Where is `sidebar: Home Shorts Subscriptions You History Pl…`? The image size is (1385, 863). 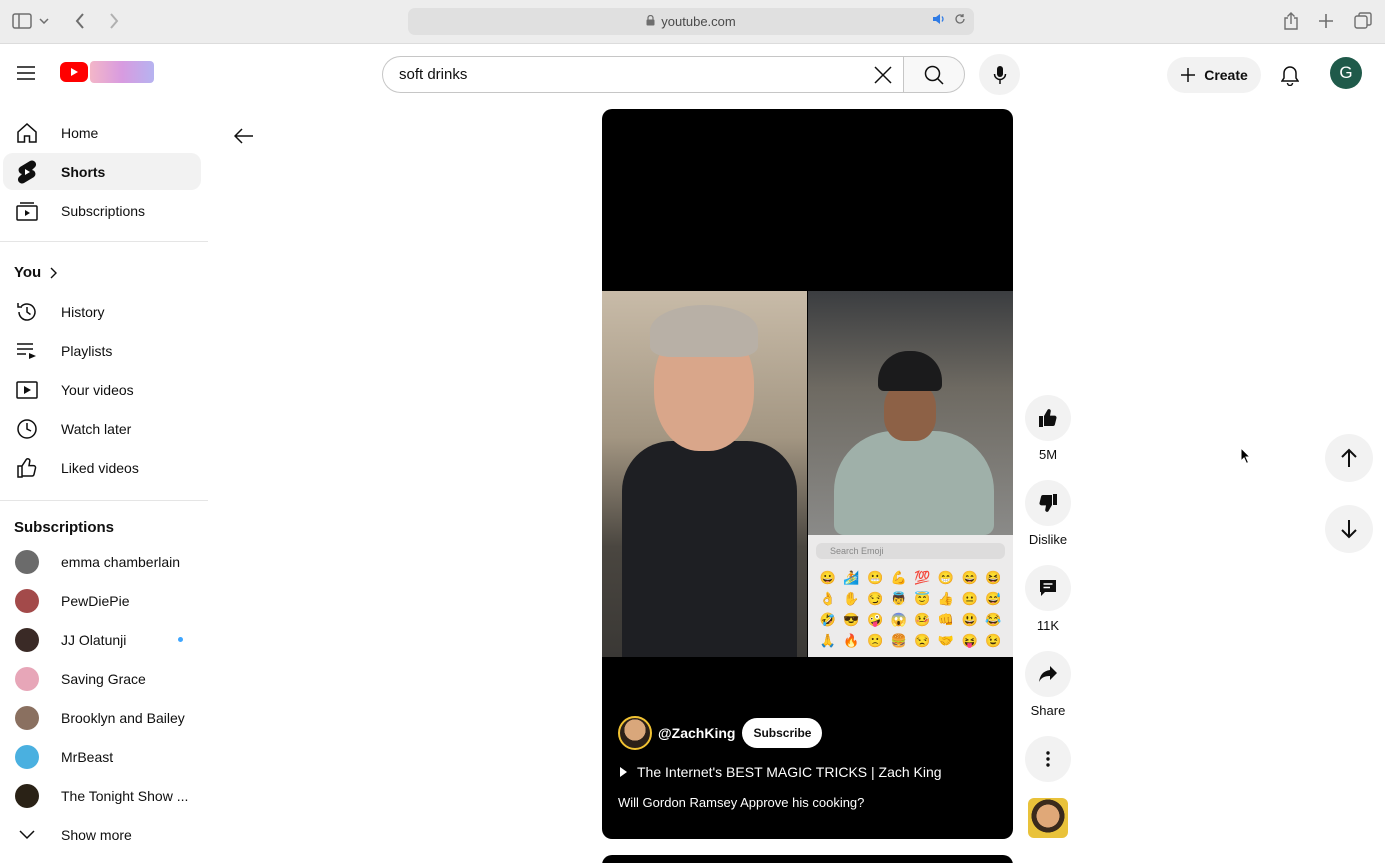
sidebar: Home Shorts Subscriptions You History Pl… is located at coordinates (106, 487).